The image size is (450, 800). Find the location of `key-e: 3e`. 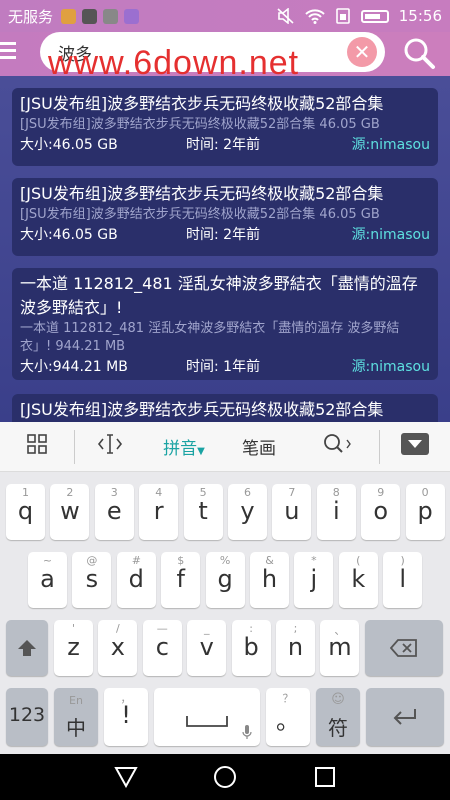

key-e: 3e is located at coordinates (114, 512).